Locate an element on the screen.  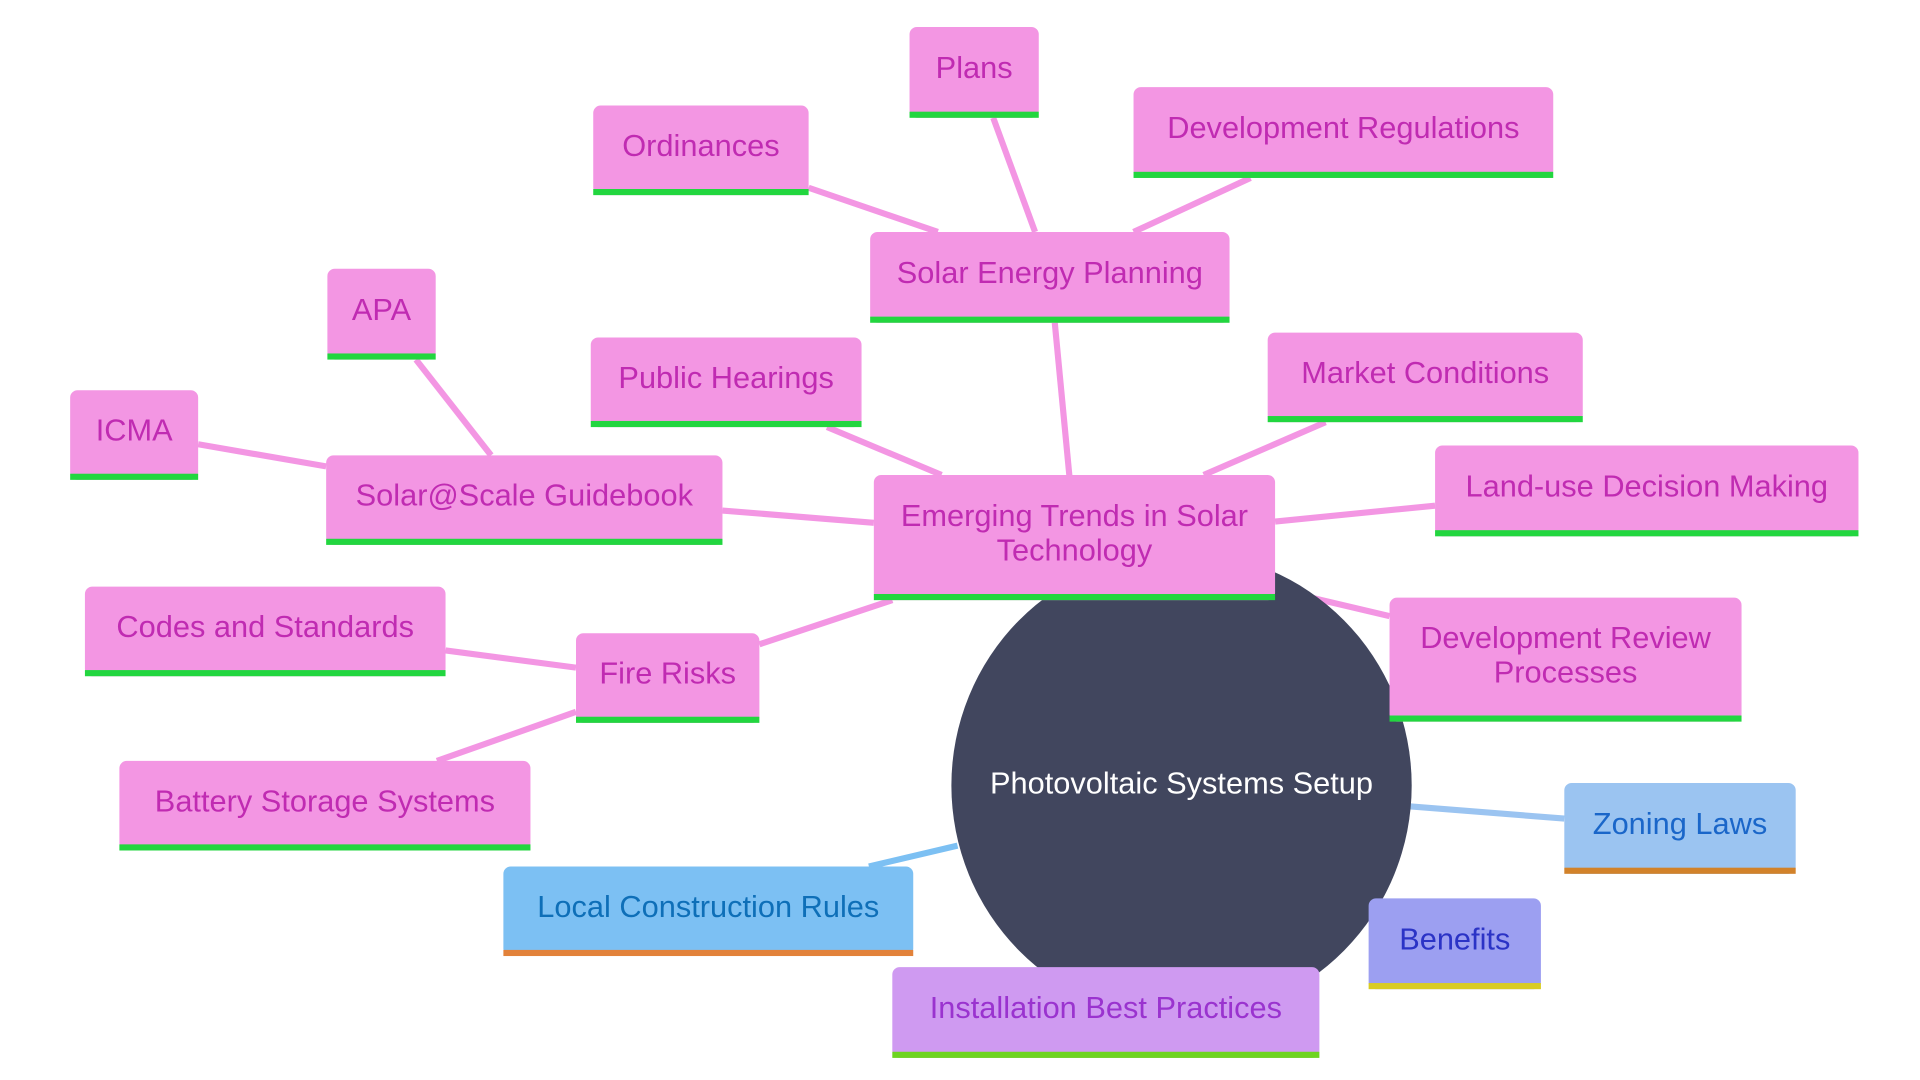
node-emerging: Emerging Trends in SolarTechnology is located at coordinates (1074, 537).